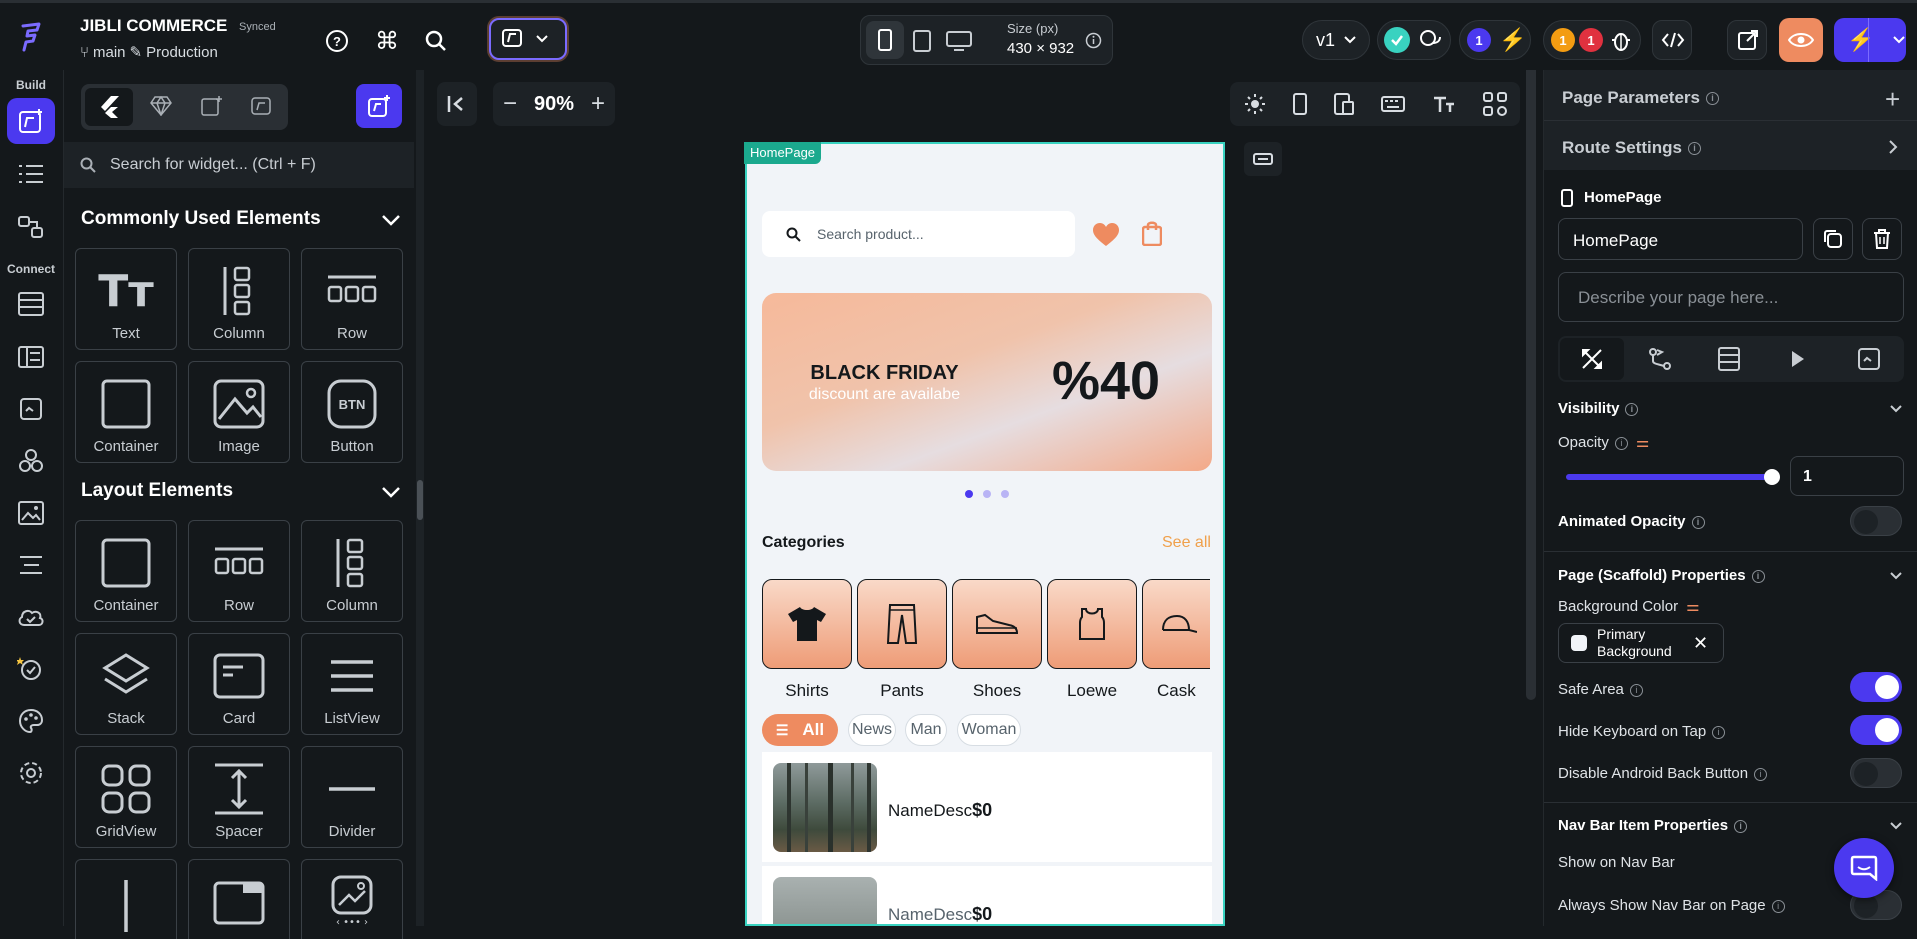 The width and height of the screenshot is (1917, 939). I want to click on tests-icon, so click(31, 669).